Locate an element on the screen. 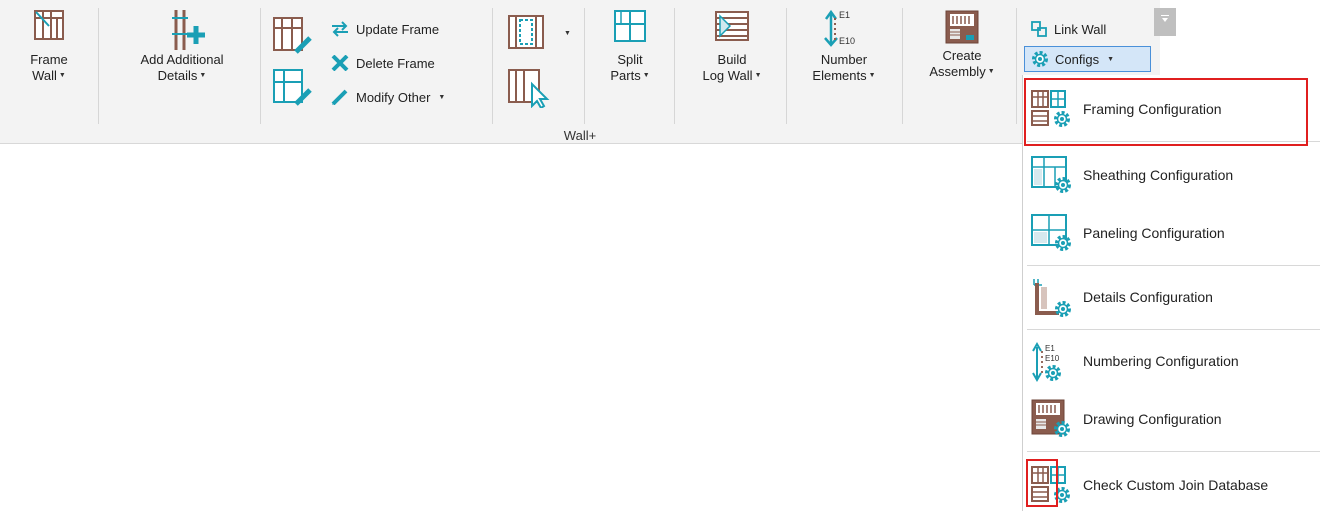  add-additional-details-button: Add Additional Details ▼ is located at coordinates (182, 46).